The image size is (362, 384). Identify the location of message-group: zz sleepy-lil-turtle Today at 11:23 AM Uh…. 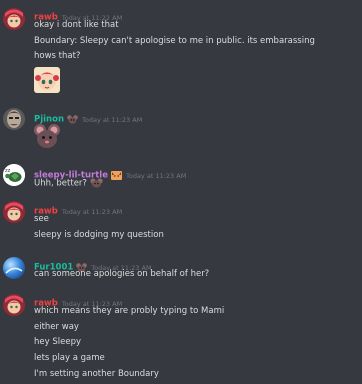
(181, 176).